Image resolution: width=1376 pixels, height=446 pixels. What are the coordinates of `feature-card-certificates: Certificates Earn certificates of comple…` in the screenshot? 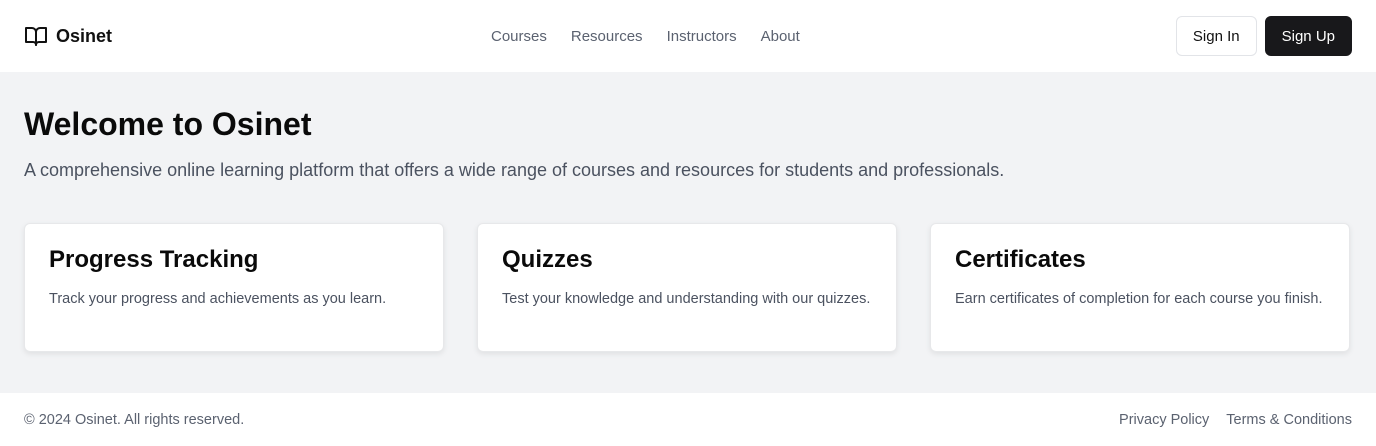 It's located at (1140, 287).